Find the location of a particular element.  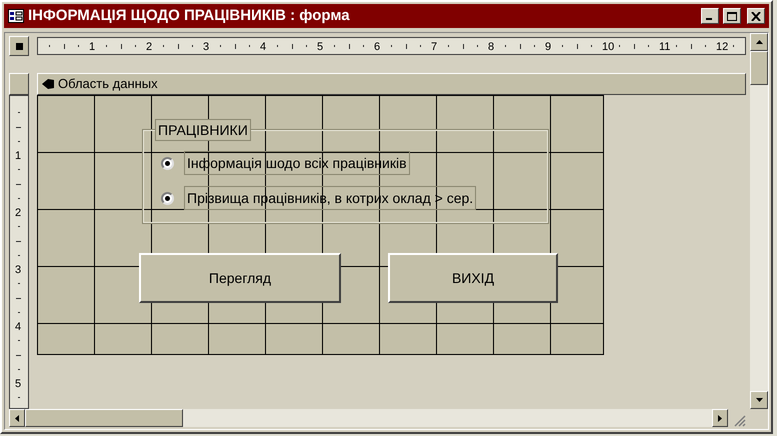

maximize-icon is located at coordinates (732, 16).